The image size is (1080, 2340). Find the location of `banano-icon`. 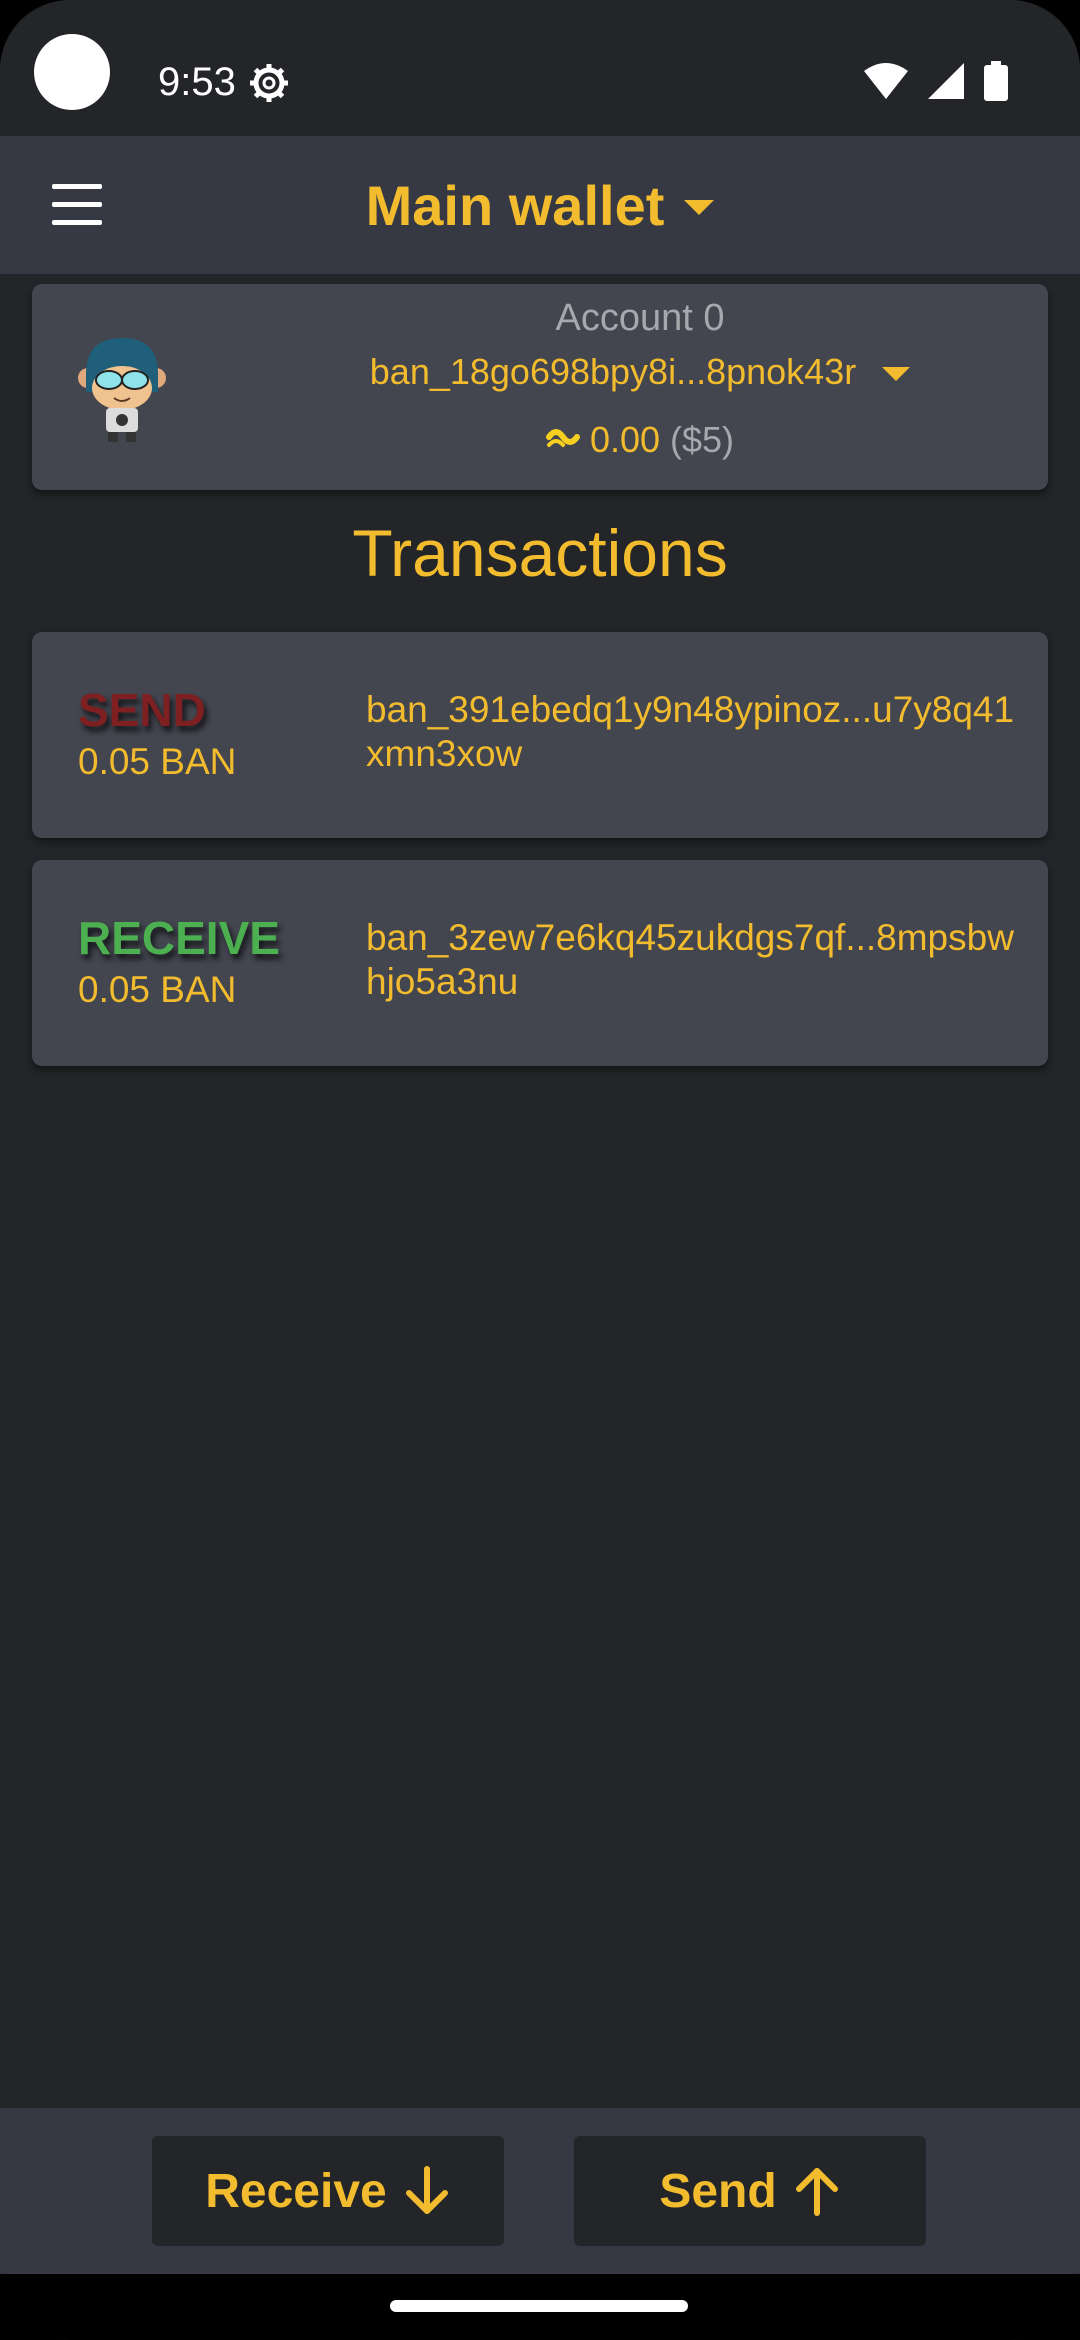

banano-icon is located at coordinates (562, 438).